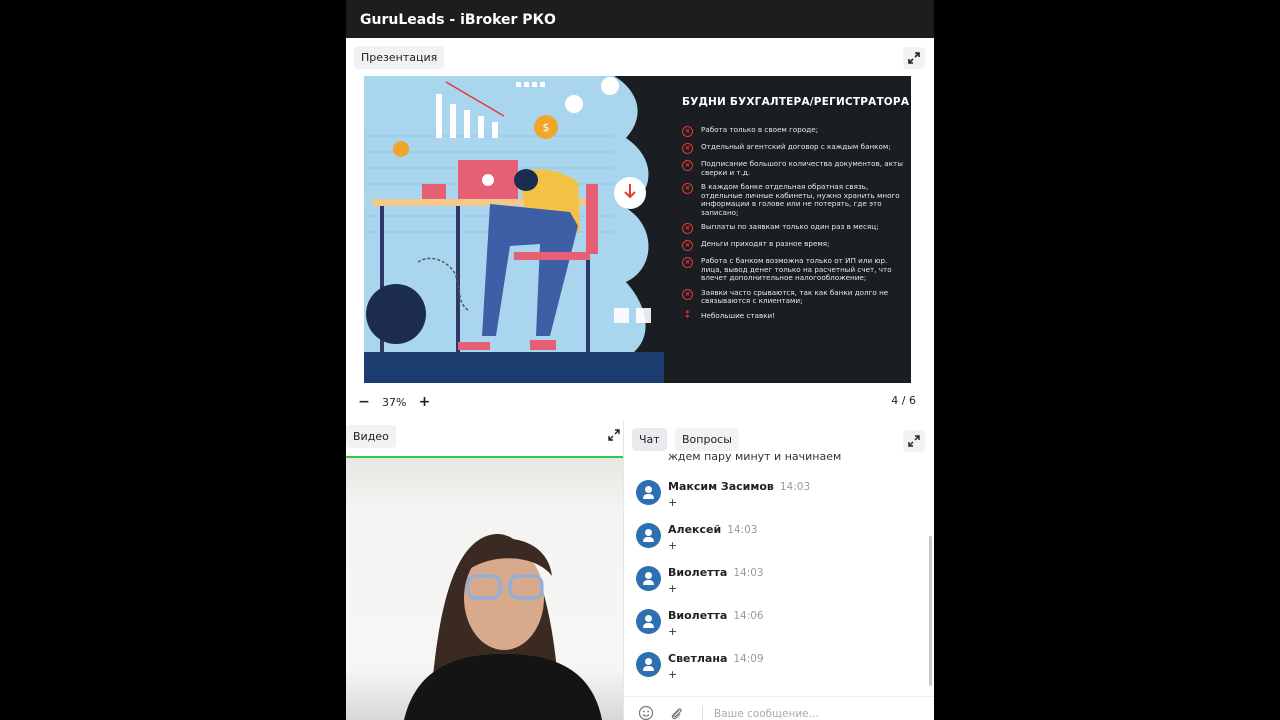  Describe the element at coordinates (707, 439) in the screenshot. I see `tab-questions: Вопросы` at that location.